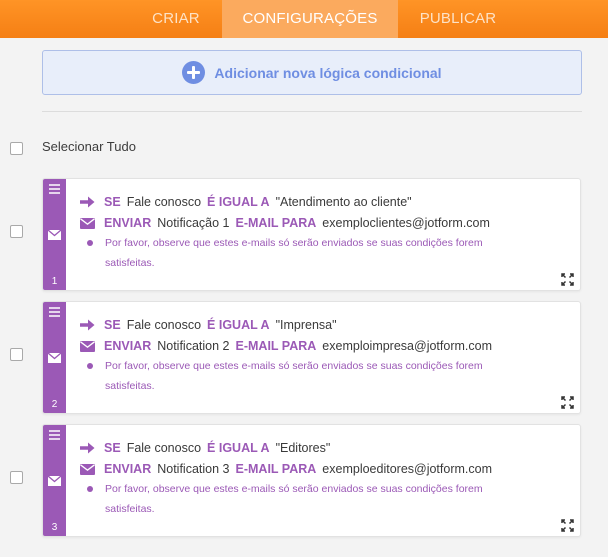 The width and height of the screenshot is (608, 557). Describe the element at coordinates (54, 281) in the screenshot. I see `rule-number: 1` at that location.